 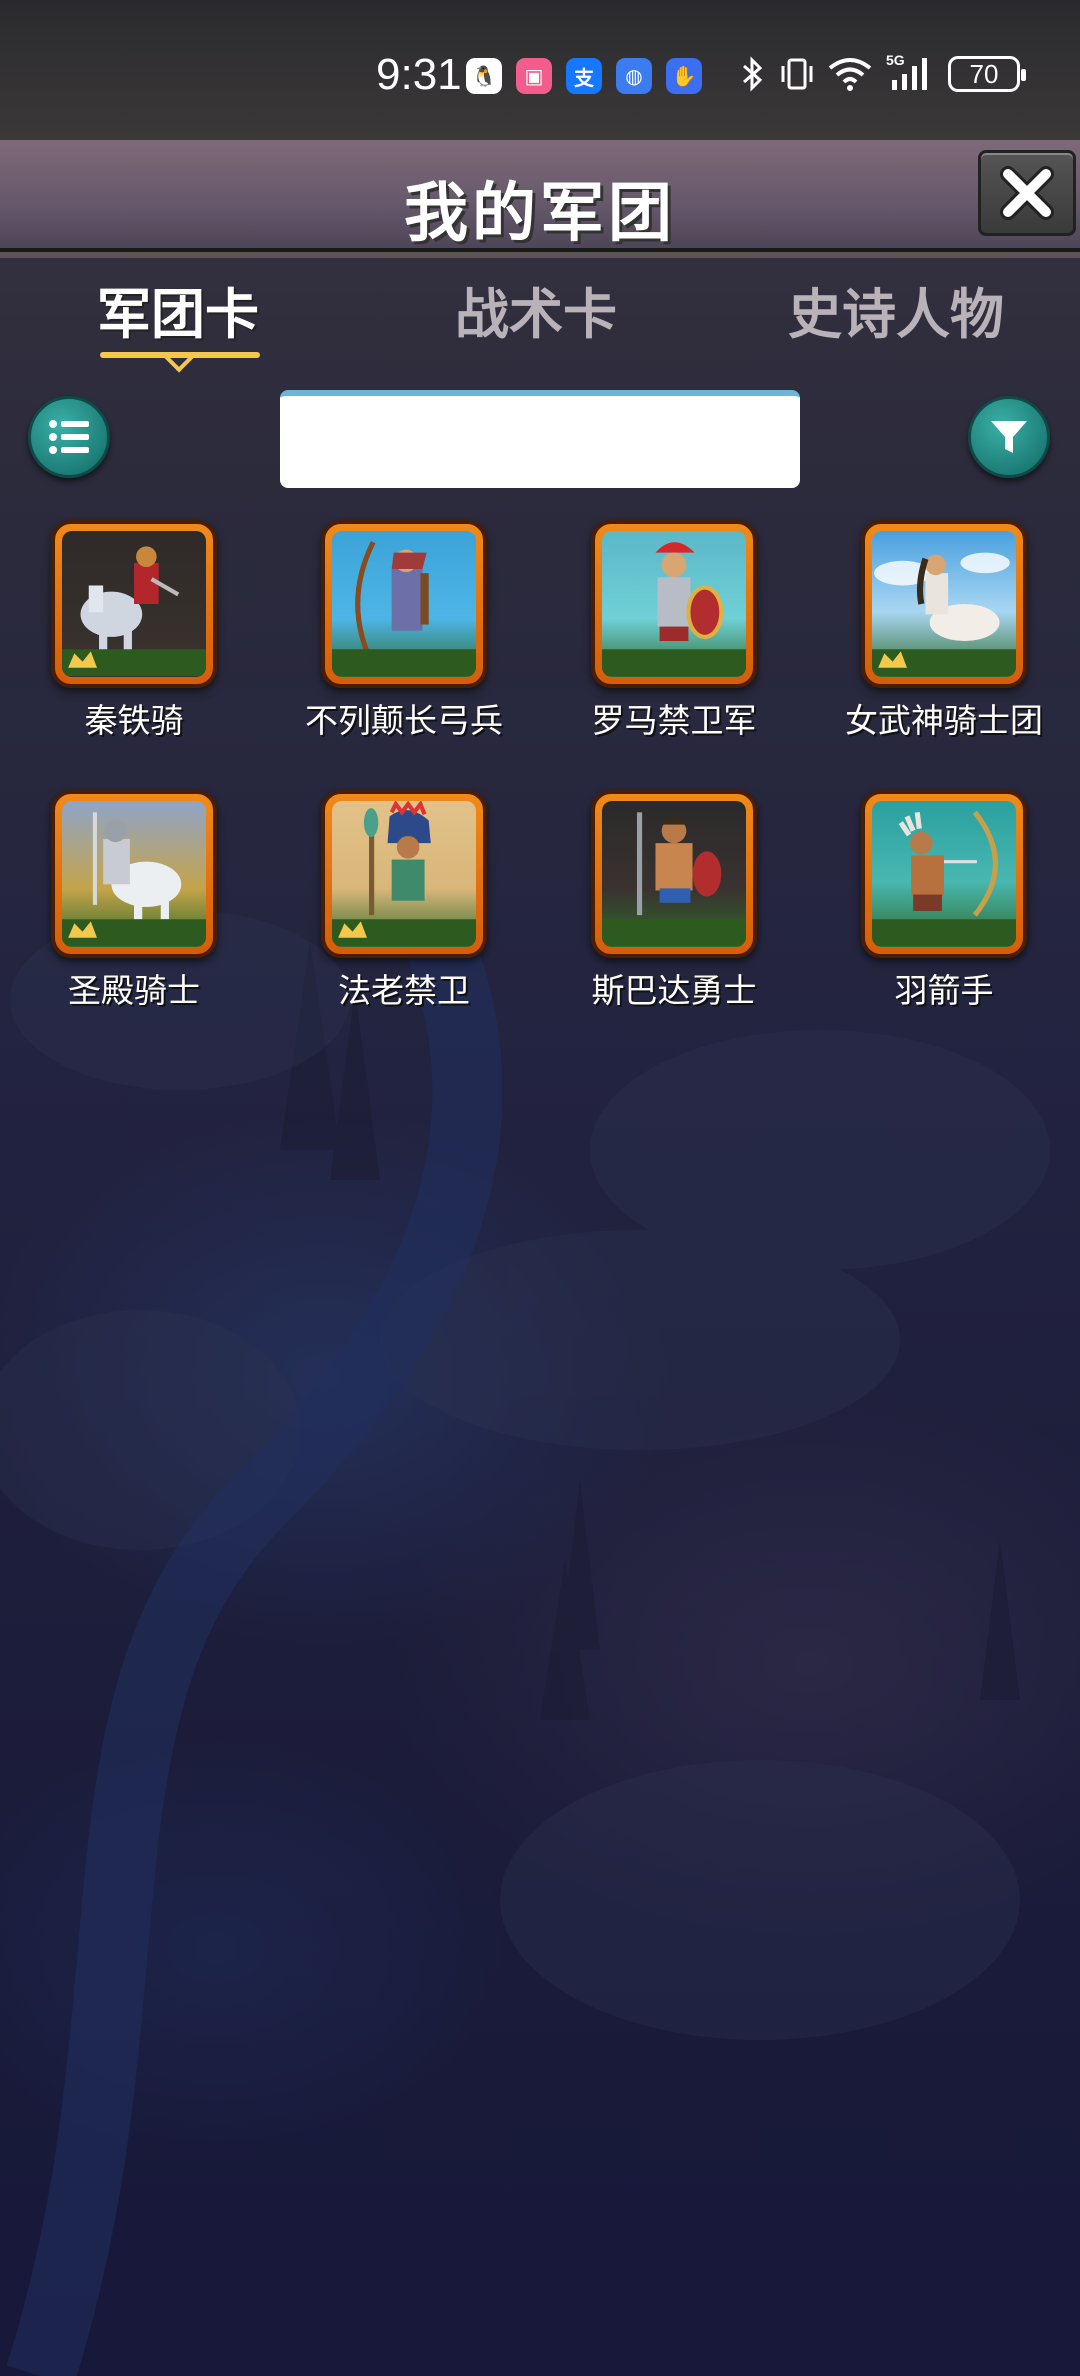 What do you see at coordinates (753, 74) in the screenshot?
I see `bluetooth-icon` at bounding box center [753, 74].